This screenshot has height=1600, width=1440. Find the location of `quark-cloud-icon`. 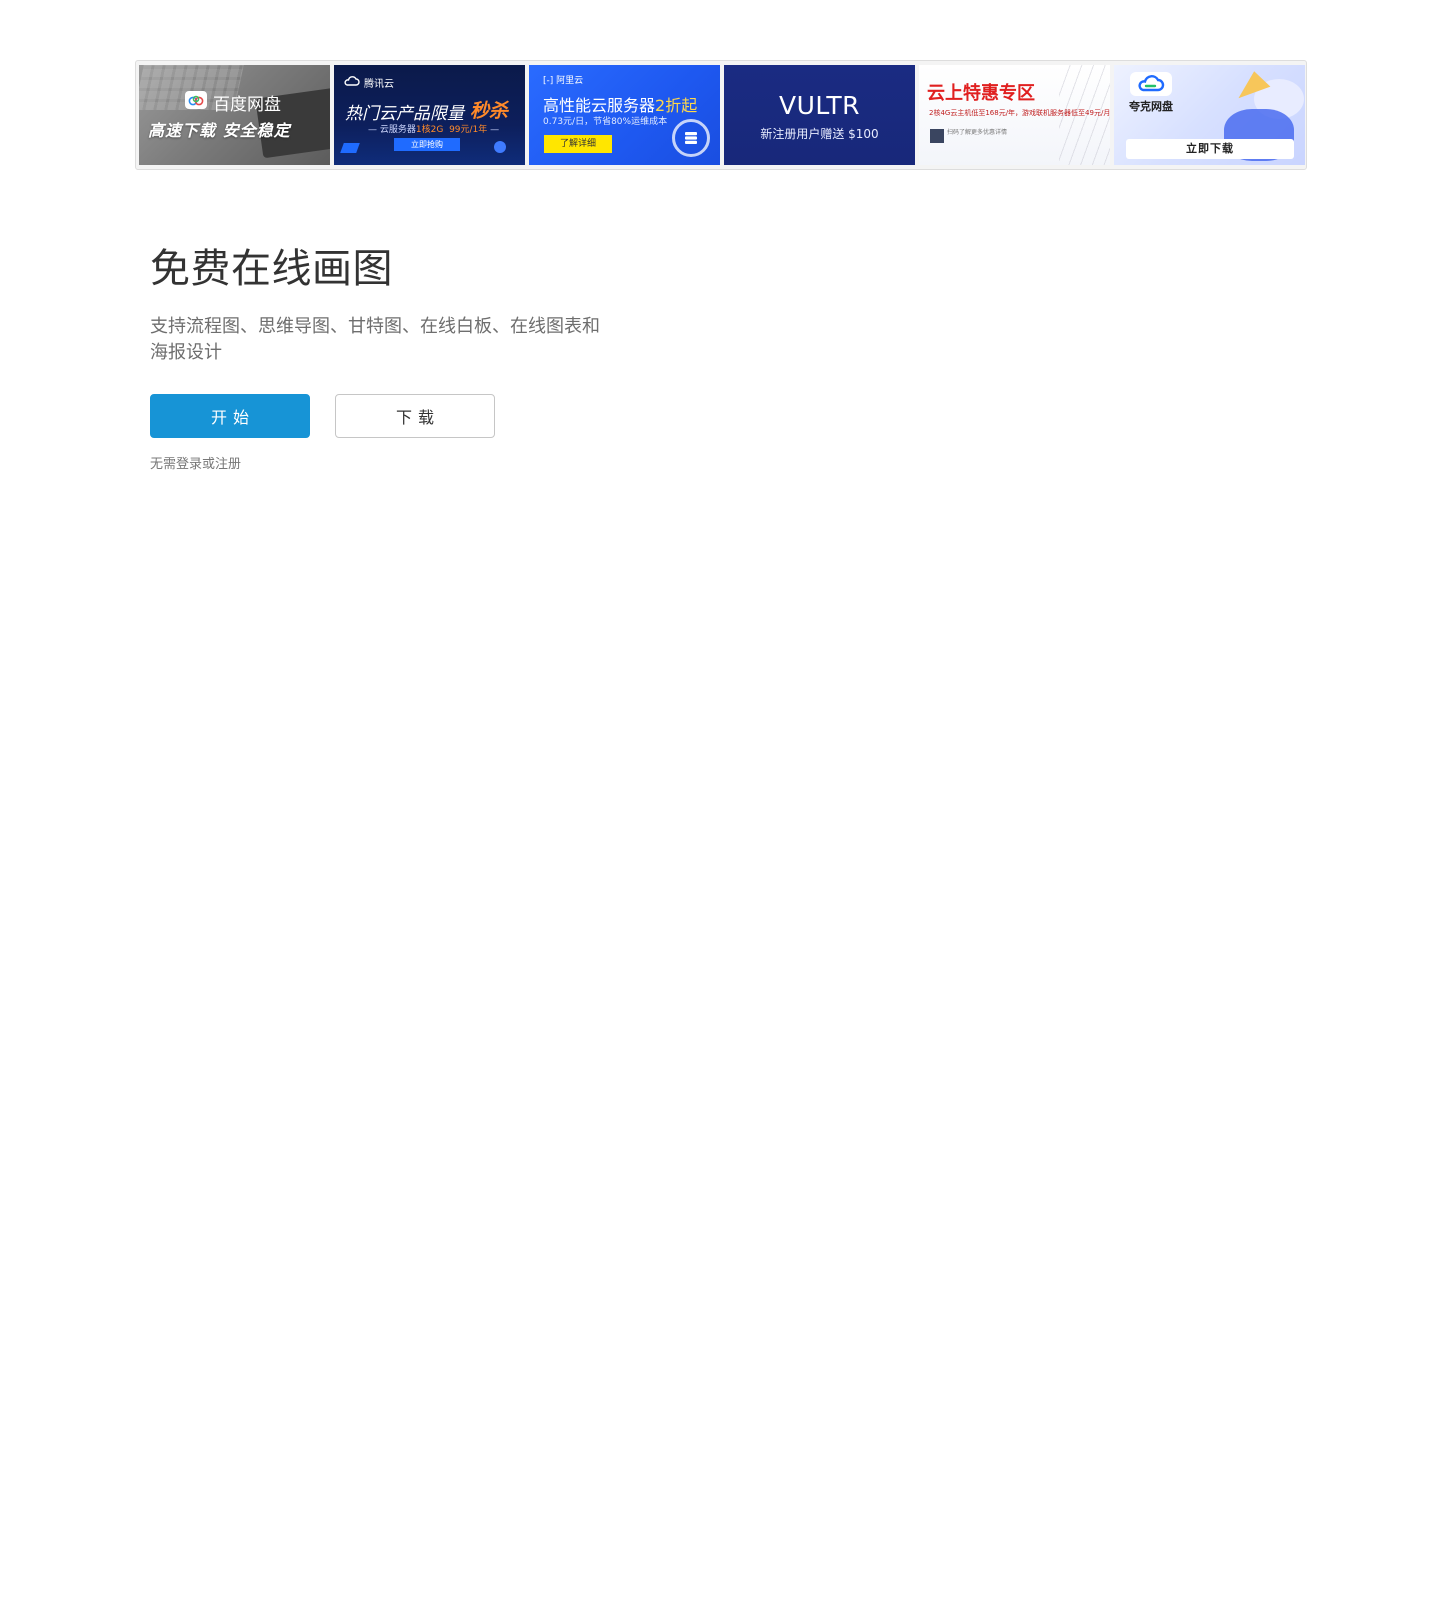

quark-cloud-icon is located at coordinates (1151, 84).